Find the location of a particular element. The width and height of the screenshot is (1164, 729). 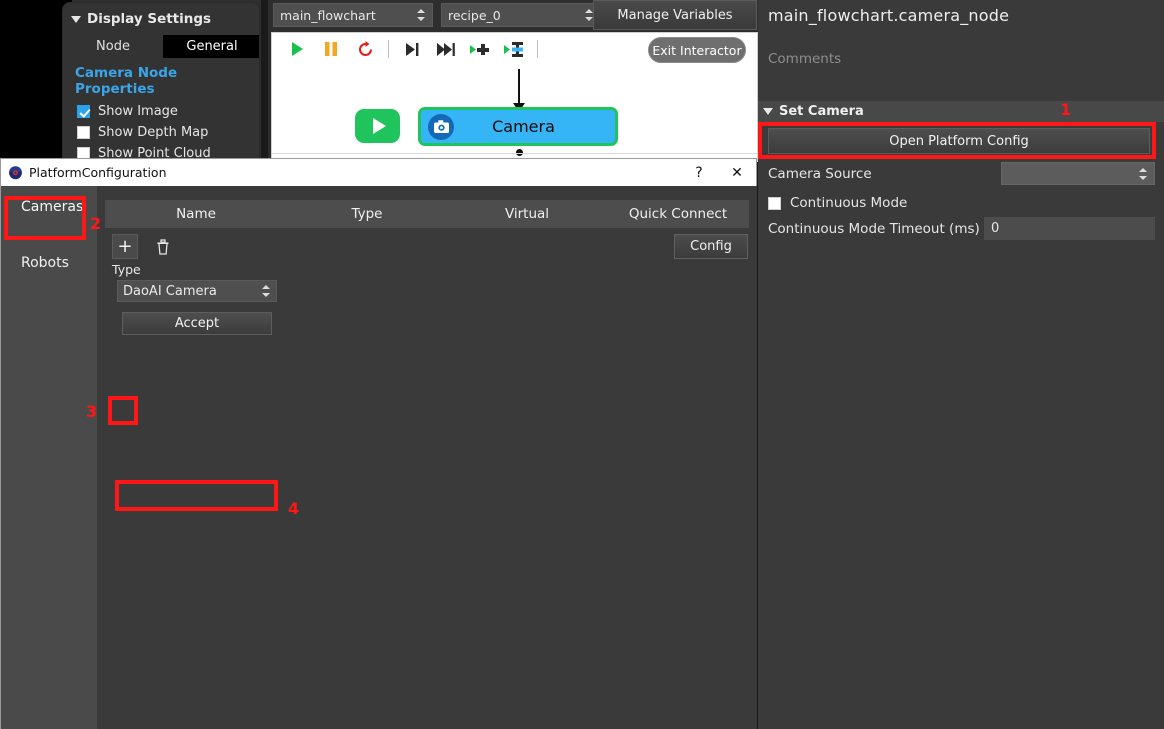

camera-source-label: Camera Source is located at coordinates (820, 174).